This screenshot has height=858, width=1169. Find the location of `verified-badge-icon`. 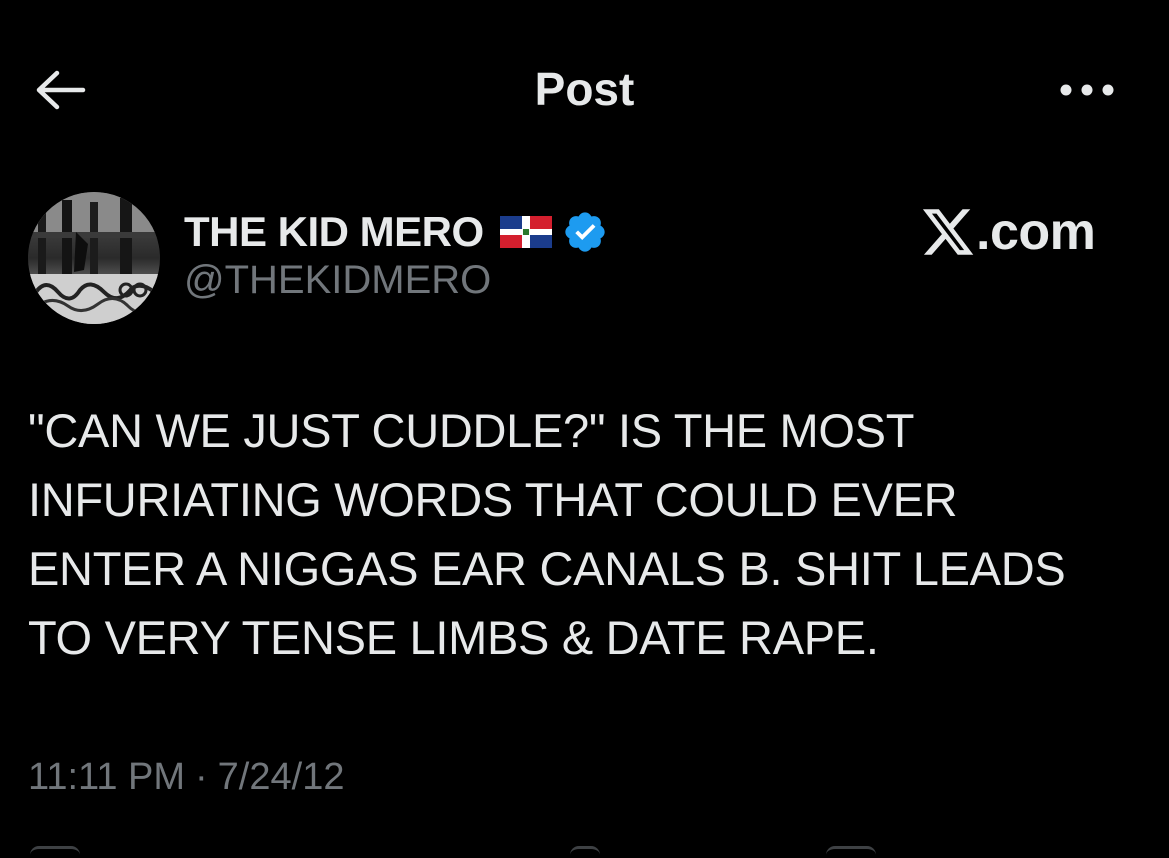

verified-badge-icon is located at coordinates (585, 232).